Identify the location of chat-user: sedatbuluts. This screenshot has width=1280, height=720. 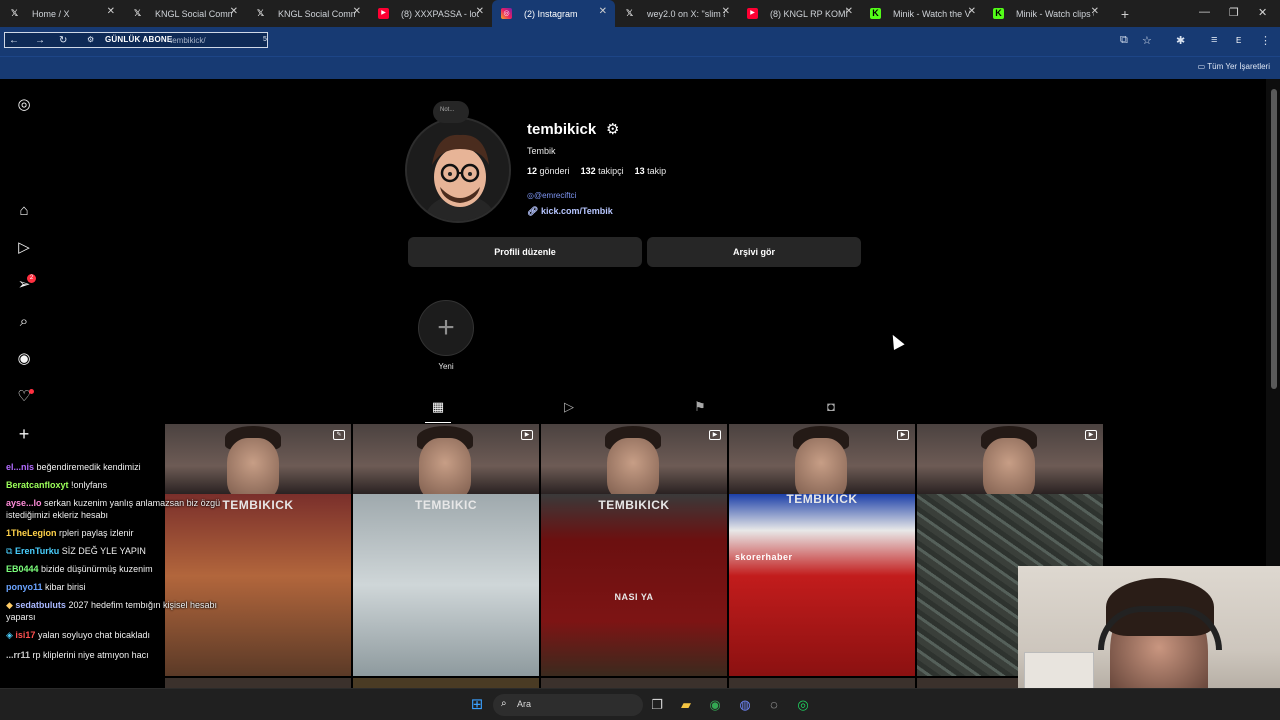
(40, 605).